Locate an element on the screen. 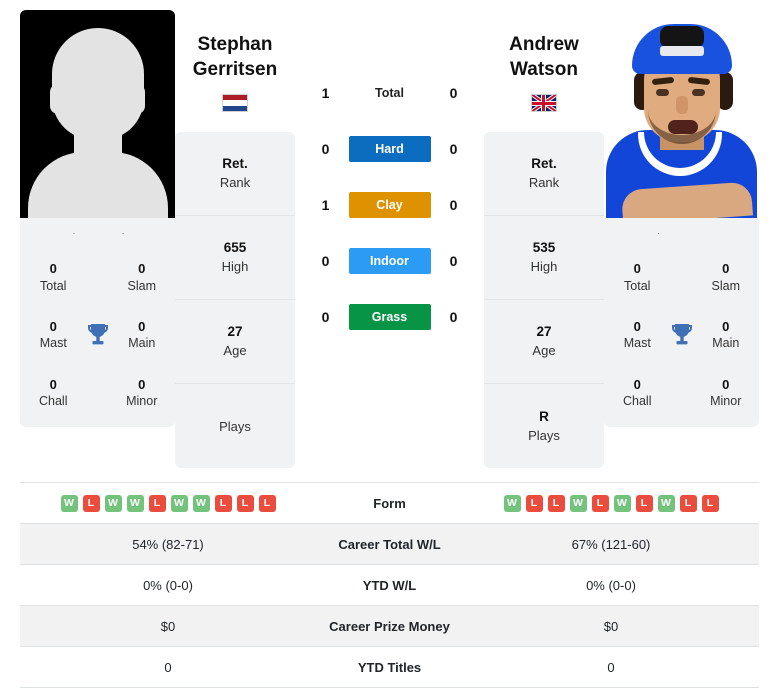 The width and height of the screenshot is (779, 699). surface-row-indoor: 0 Indoor 0 is located at coordinates (389, 261).